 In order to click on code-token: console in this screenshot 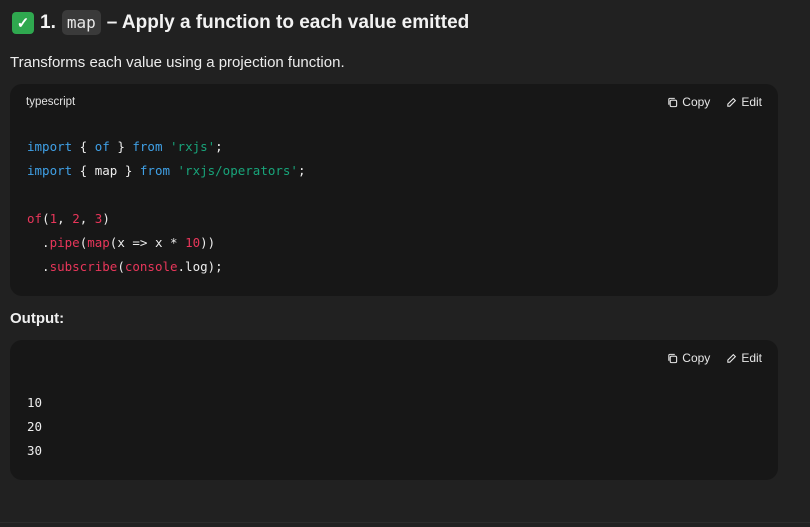, I will do `click(151, 266)`.